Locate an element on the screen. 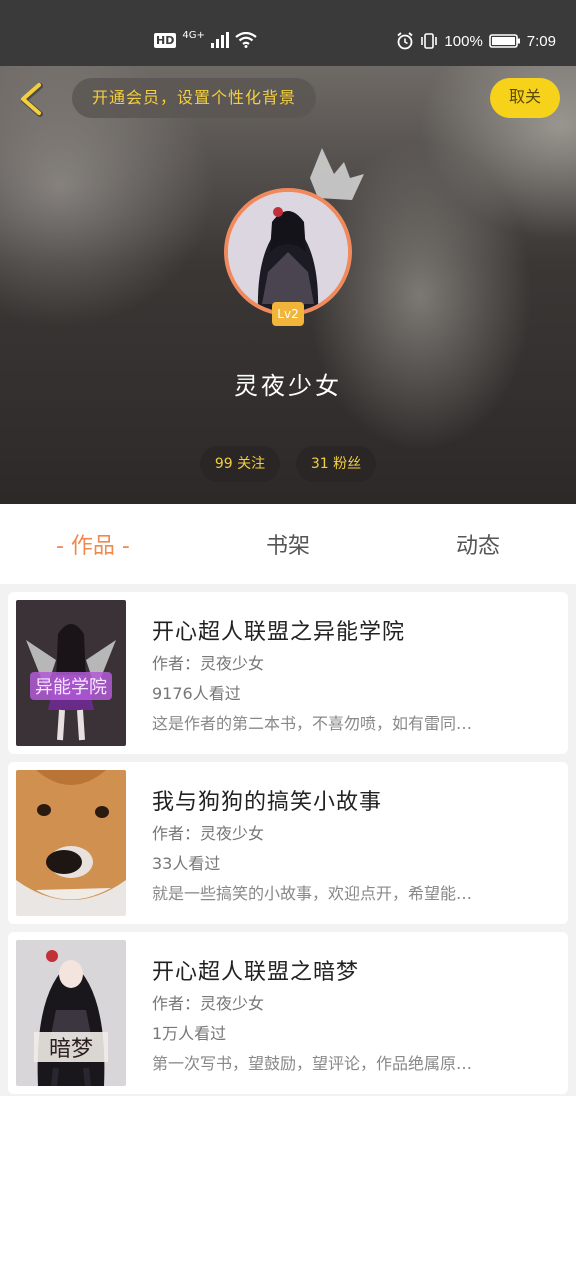 The image size is (576, 1280). unfollow-button: 取关 is located at coordinates (525, 98).